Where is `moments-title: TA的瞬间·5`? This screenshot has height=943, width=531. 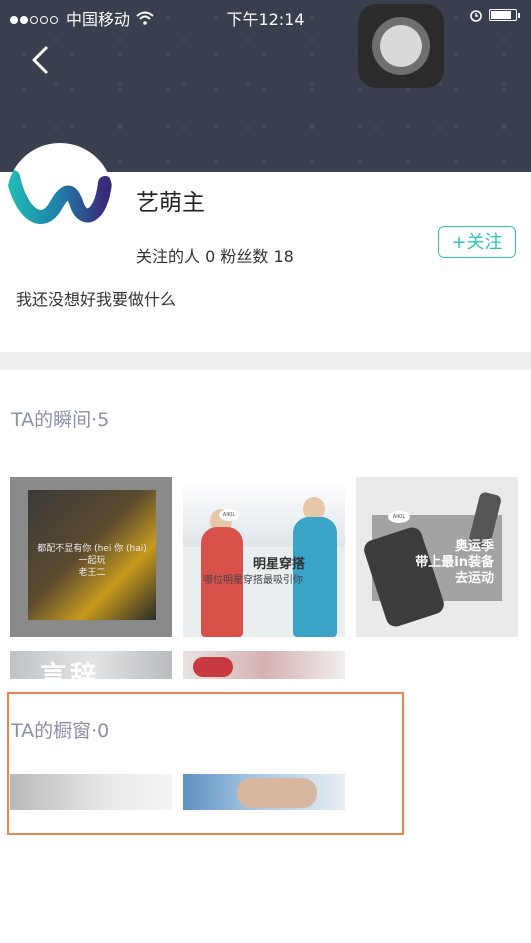
moments-title: TA的瞬间·5 is located at coordinates (60, 420).